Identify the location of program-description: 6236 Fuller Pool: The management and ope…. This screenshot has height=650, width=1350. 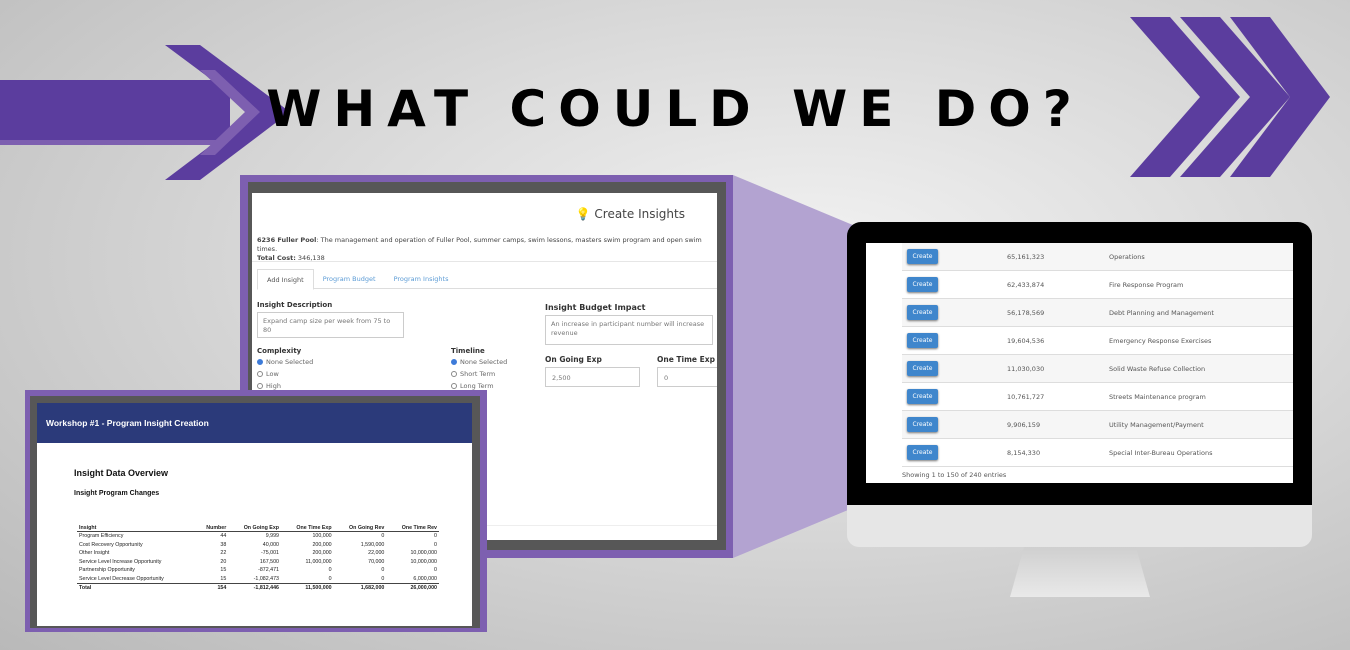
(484, 249).